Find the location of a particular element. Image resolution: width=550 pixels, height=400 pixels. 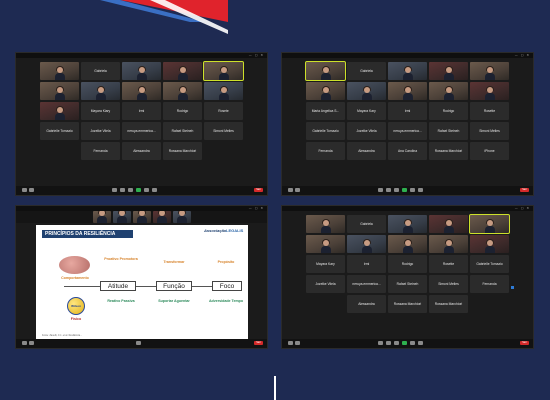

participant-name-tile: Rosette is located at coordinates (448, 264).